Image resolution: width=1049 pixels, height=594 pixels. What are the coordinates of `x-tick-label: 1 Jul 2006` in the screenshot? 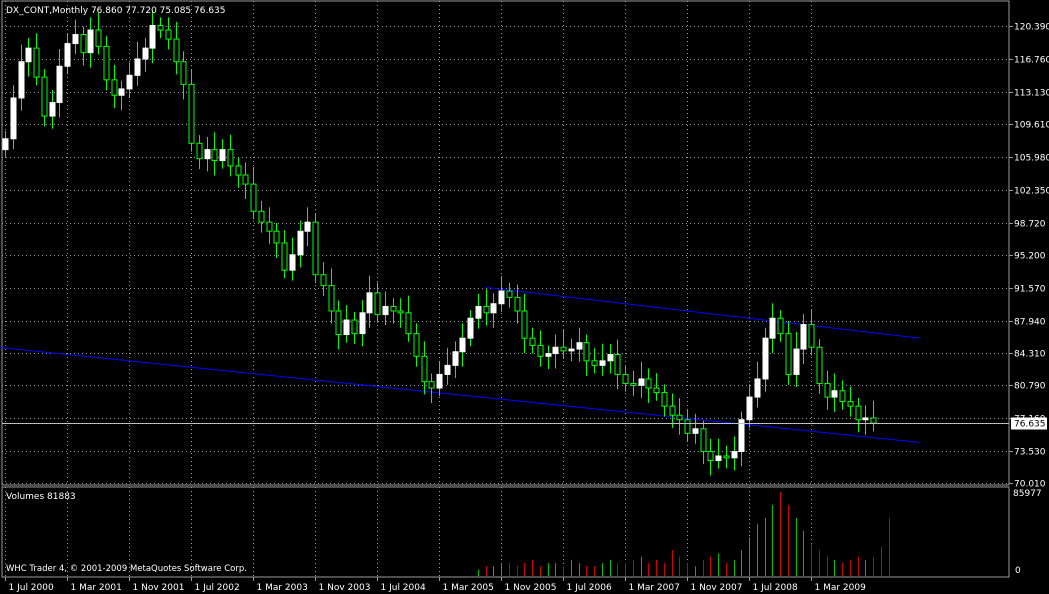 It's located at (589, 588).